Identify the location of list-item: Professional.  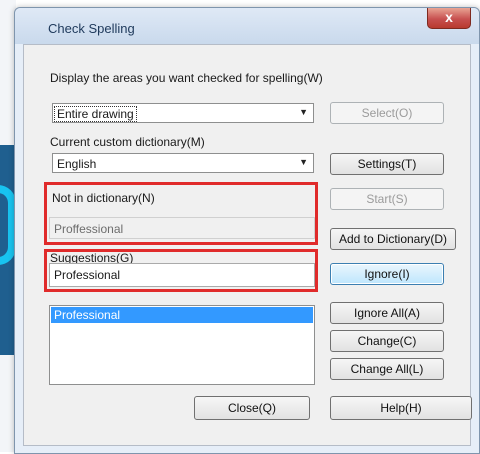
(182, 315).